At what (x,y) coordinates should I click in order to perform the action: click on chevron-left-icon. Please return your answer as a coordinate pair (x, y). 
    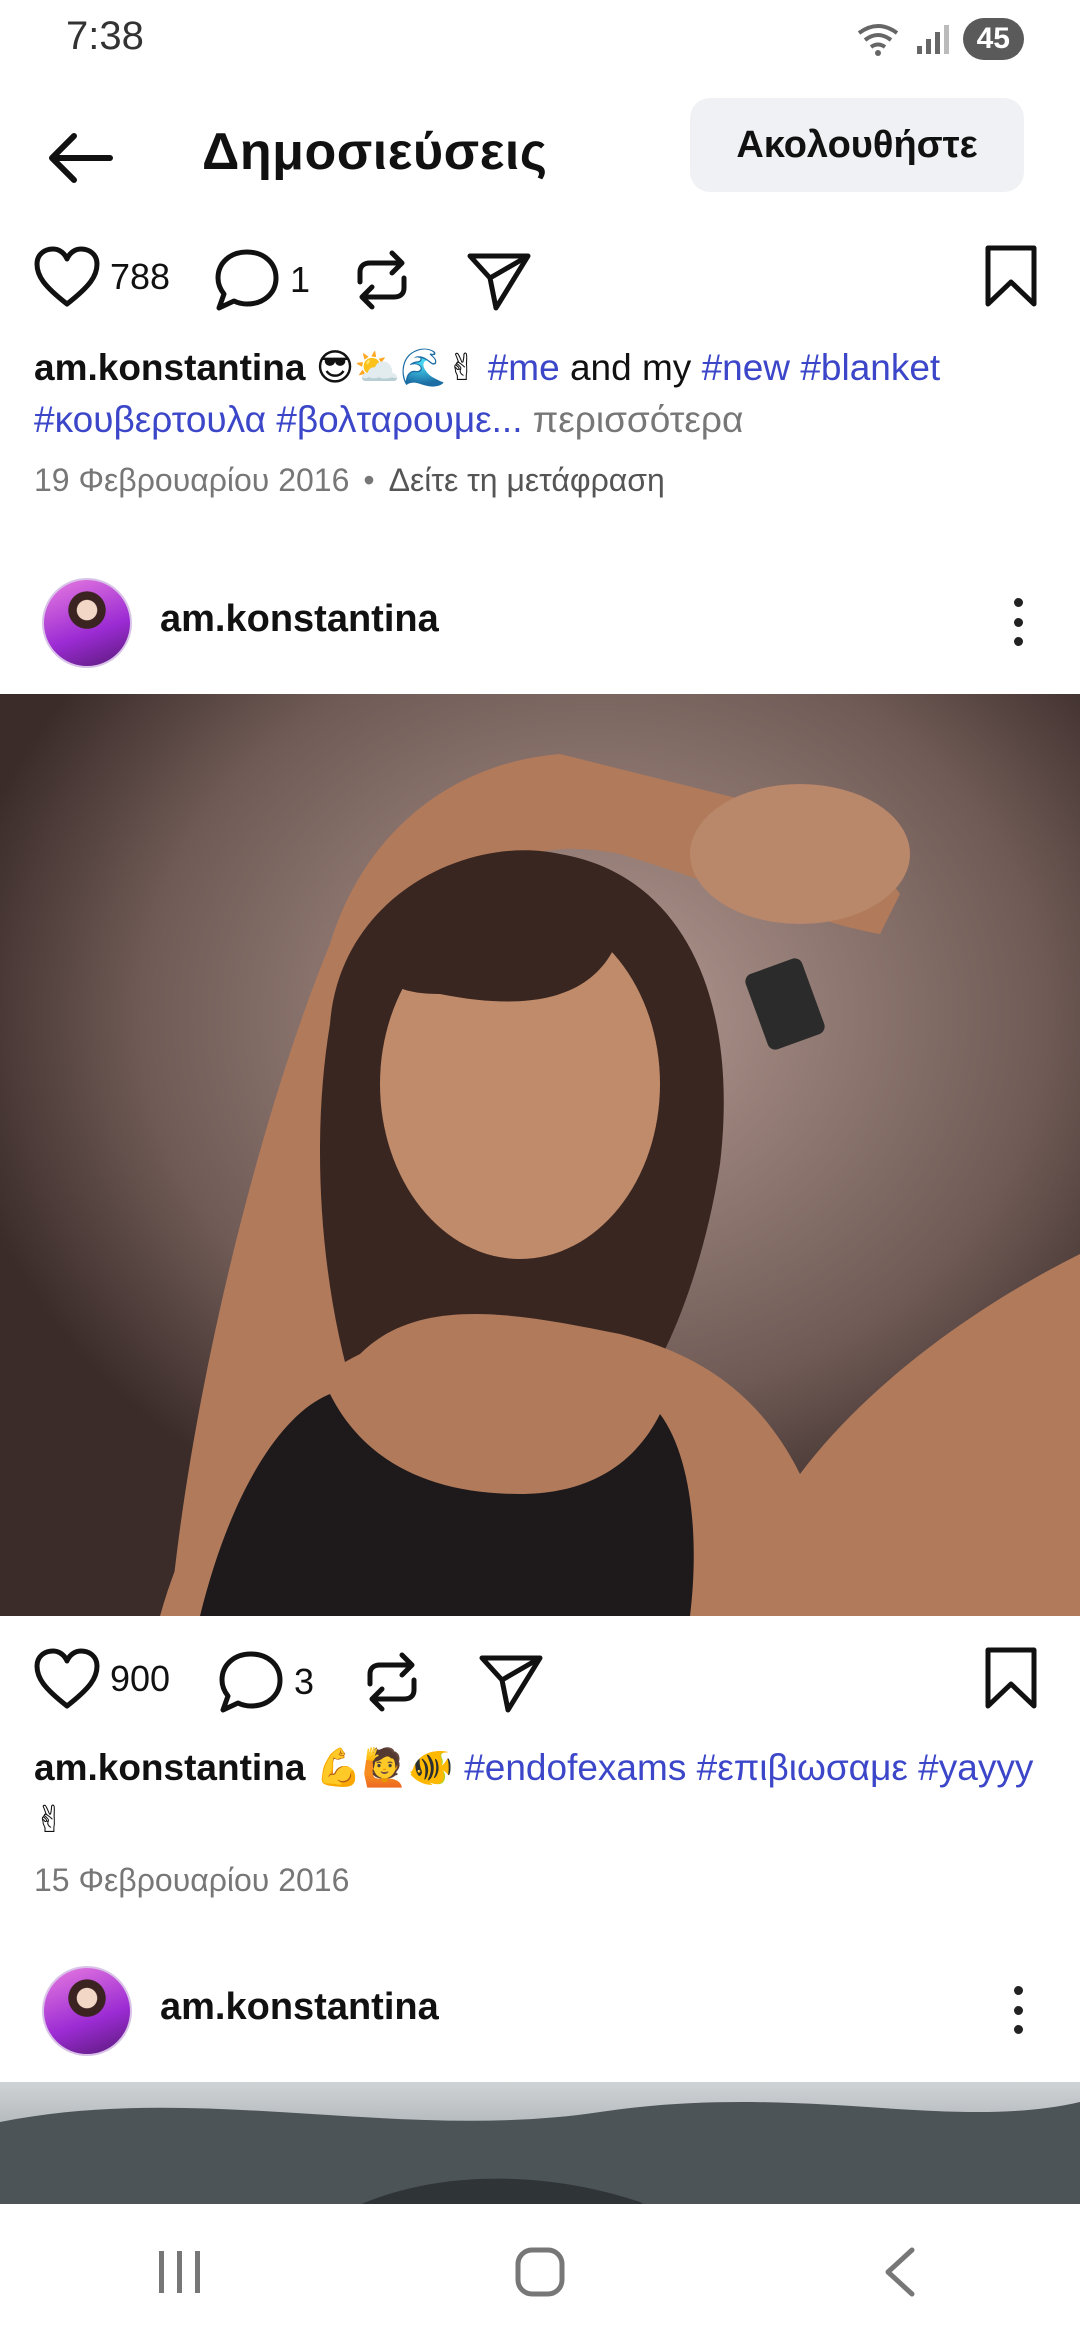
    Looking at the image, I should click on (900, 2272).